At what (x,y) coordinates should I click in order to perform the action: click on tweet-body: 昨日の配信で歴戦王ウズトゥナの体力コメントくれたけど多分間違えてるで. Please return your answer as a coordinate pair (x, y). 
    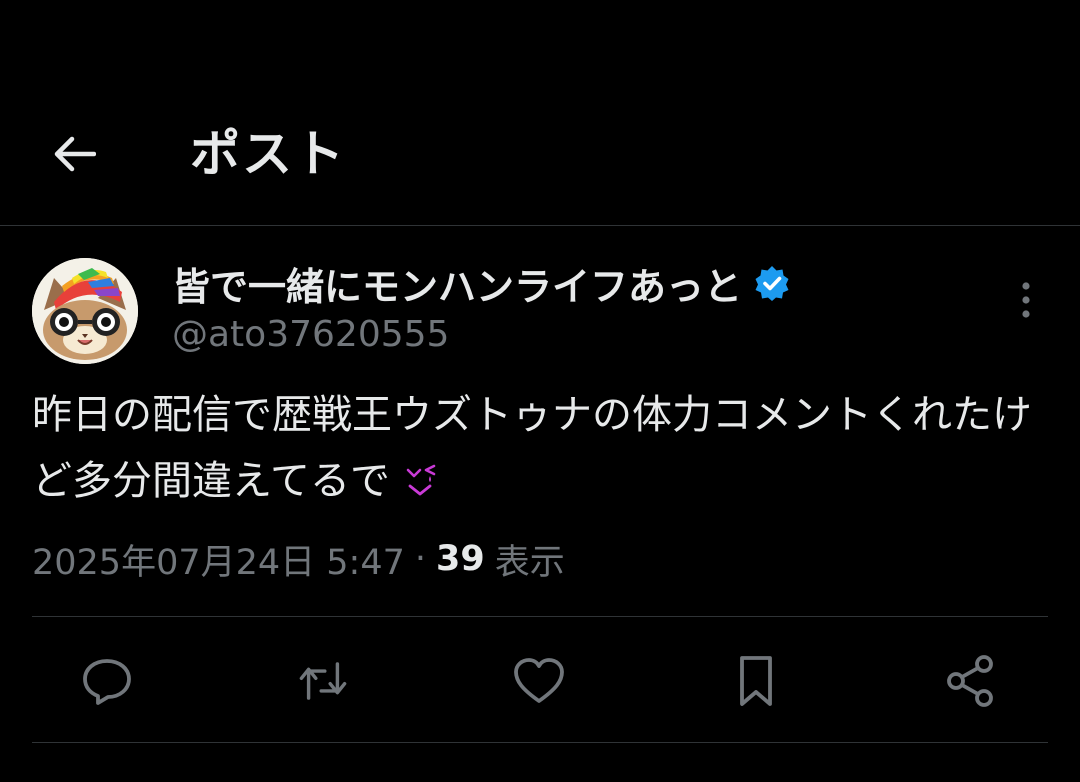
    Looking at the image, I should click on (532, 448).